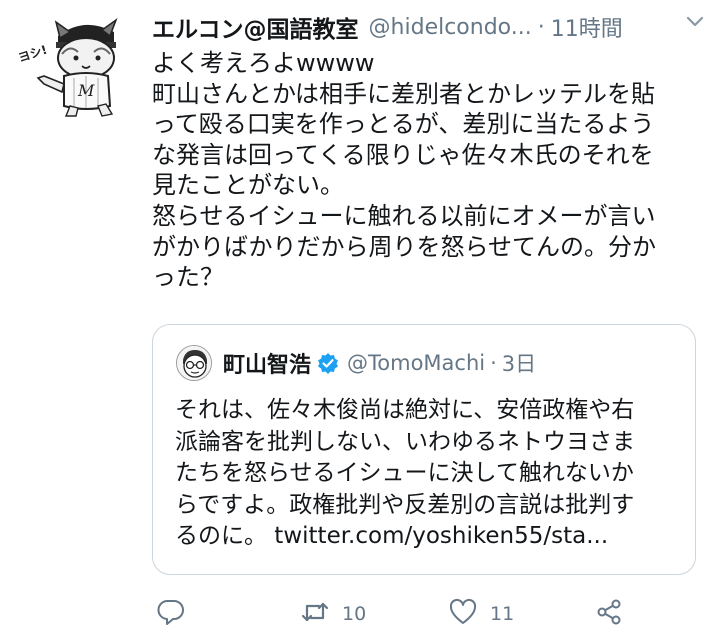 This screenshot has height=641, width=720. What do you see at coordinates (263, 63) in the screenshot?
I see `tweet-text-line: よく考えろよwwww` at bounding box center [263, 63].